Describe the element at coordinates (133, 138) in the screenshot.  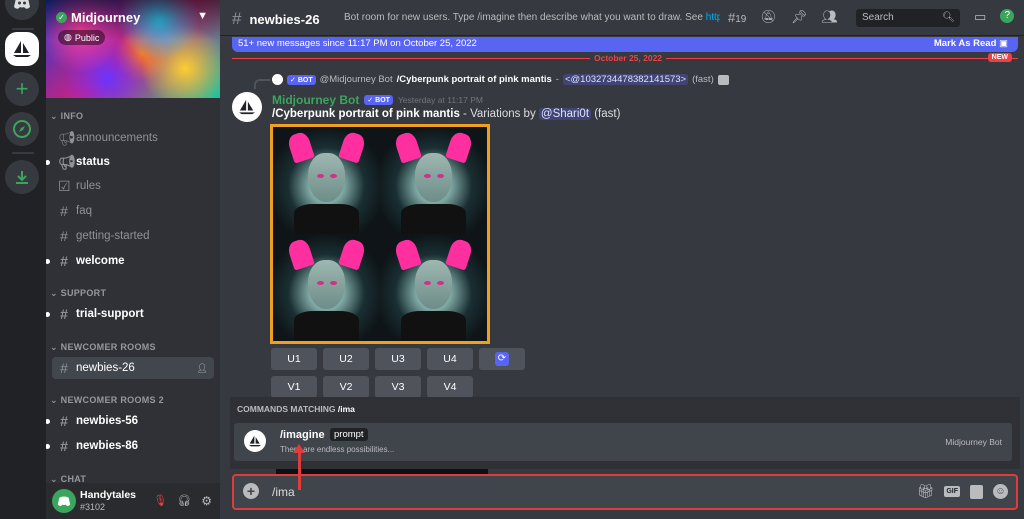
I see `channel-announcements: 📢︎ announcements` at that location.